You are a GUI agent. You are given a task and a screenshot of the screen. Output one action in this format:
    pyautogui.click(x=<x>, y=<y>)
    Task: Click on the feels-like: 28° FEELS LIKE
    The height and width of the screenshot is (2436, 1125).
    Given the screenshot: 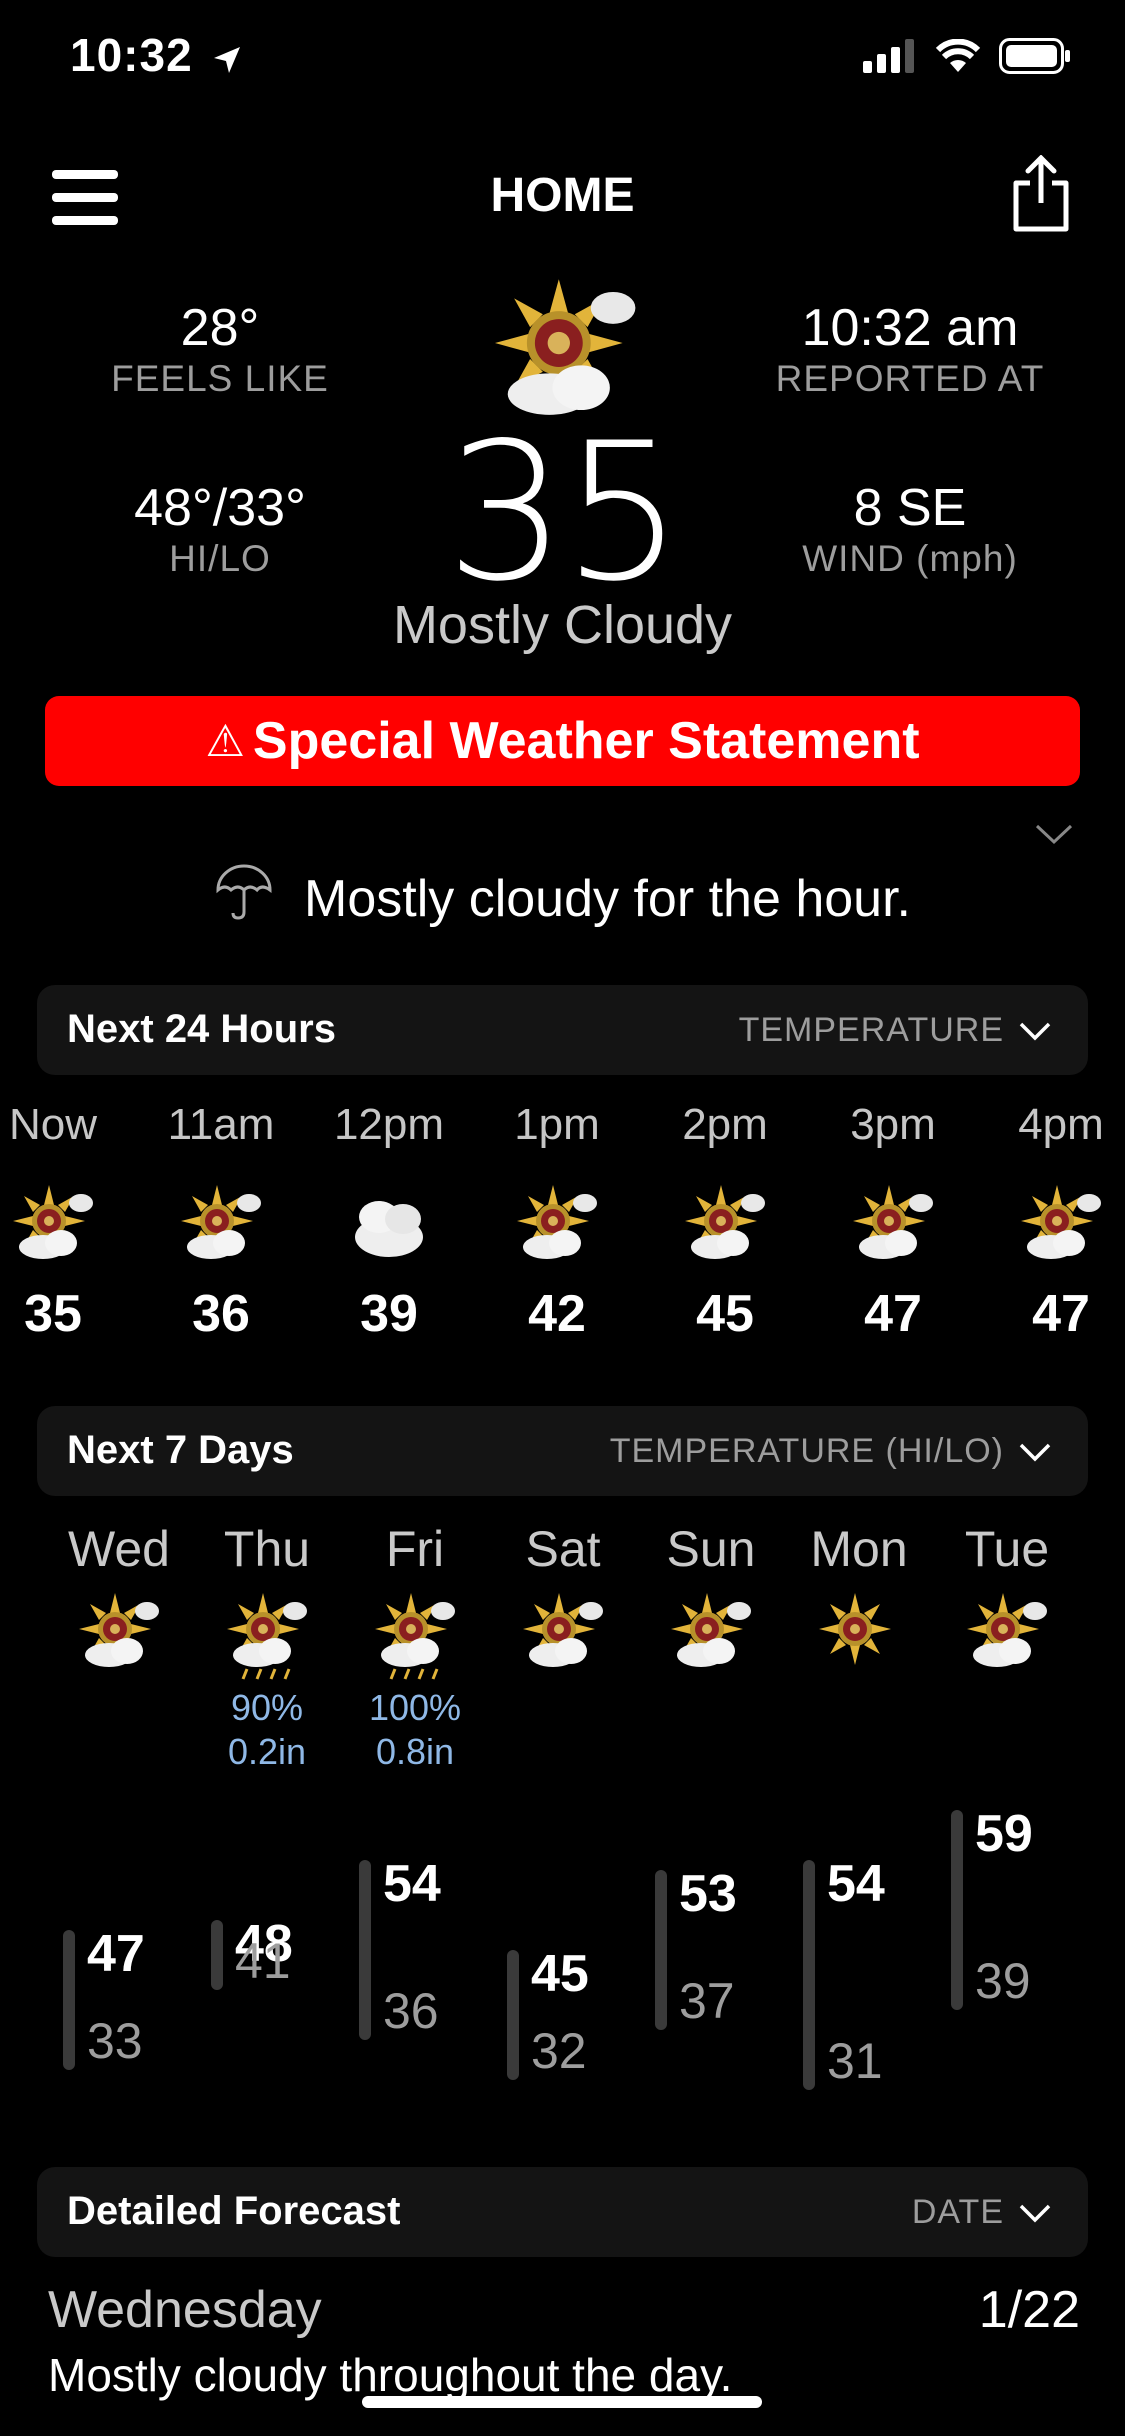 What is the action you would take?
    pyautogui.click(x=220, y=349)
    